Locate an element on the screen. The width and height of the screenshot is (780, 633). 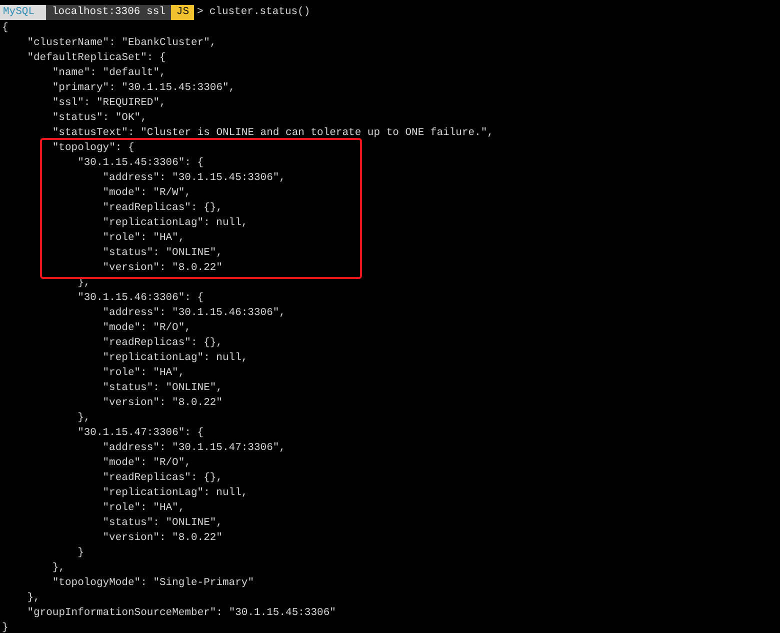
code-line: "topology": { is located at coordinates (93, 148).